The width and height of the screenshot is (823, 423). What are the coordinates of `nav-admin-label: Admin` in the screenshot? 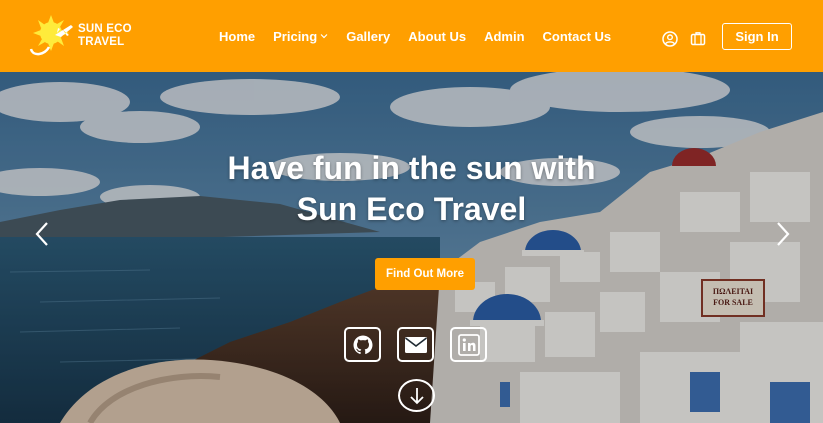 It's located at (504, 36).